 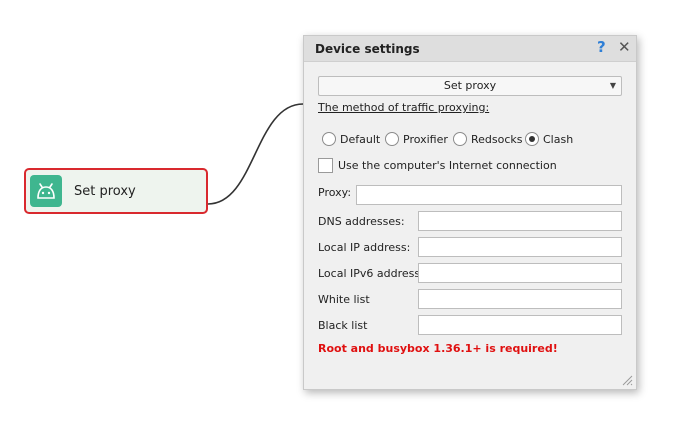 I want to click on dns-input, so click(x=520, y=221).